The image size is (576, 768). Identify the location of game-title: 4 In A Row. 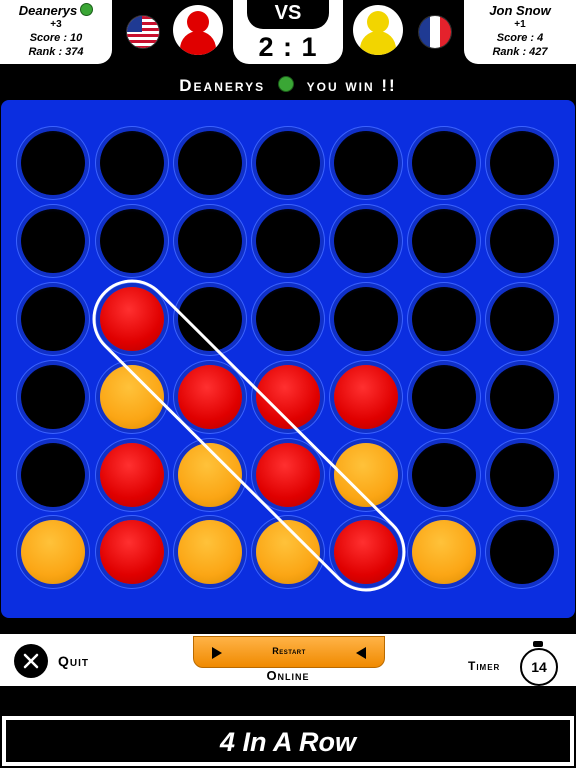
(287, 742).